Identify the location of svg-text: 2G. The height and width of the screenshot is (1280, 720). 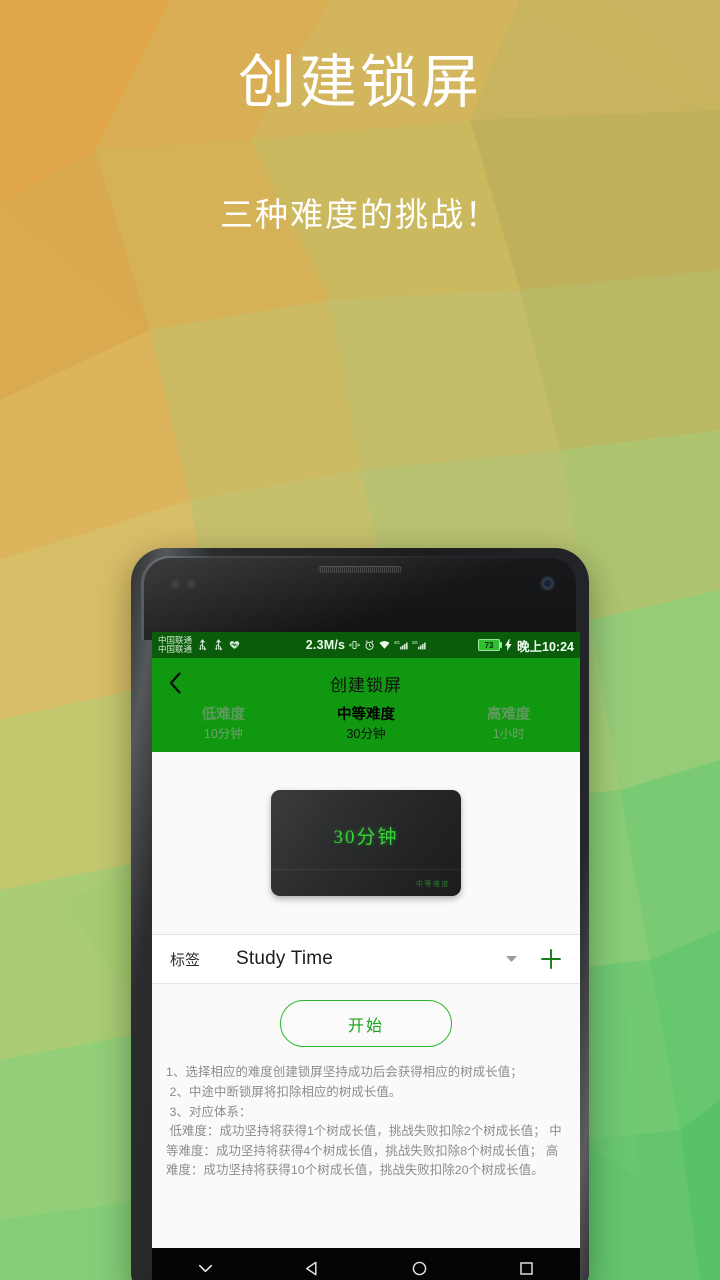
(415, 642).